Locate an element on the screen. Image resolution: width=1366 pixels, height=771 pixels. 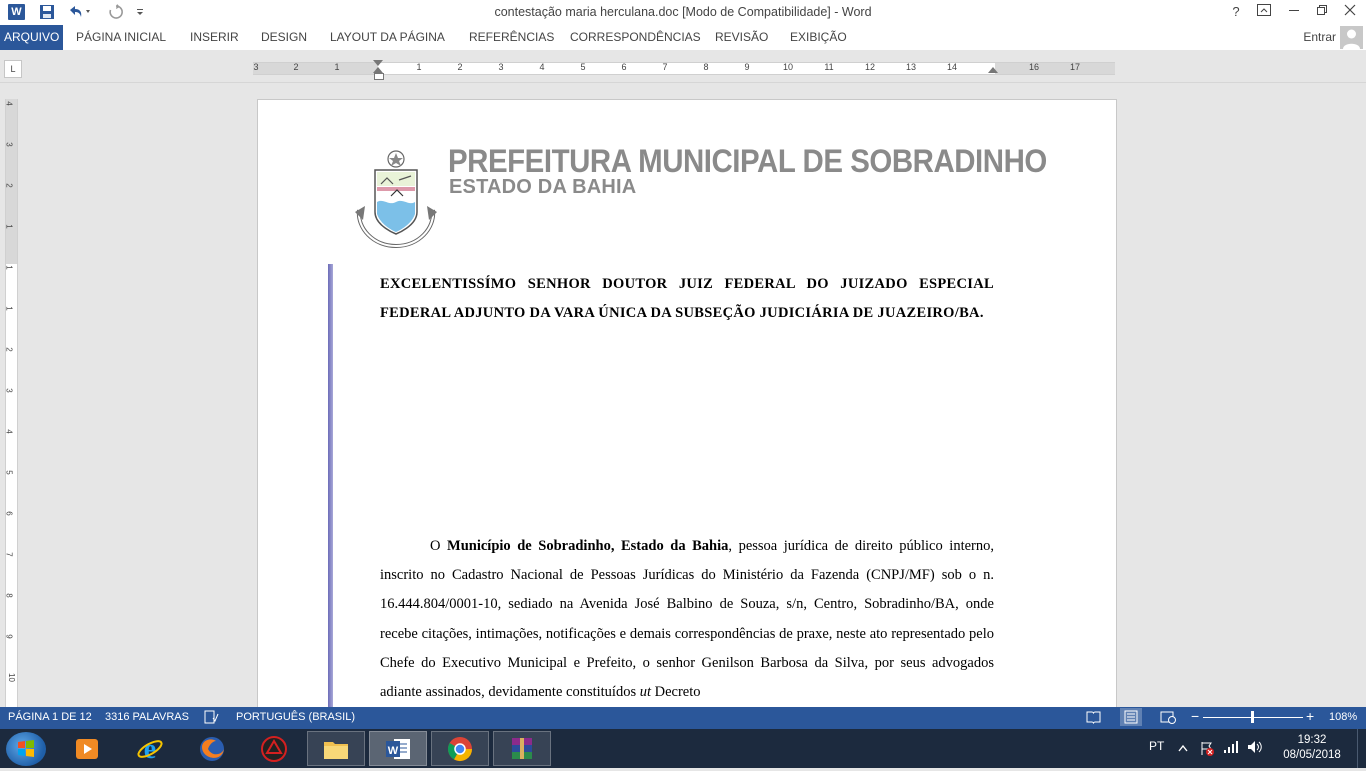
tab-revisao: REVISÃO is located at coordinates (741, 37).